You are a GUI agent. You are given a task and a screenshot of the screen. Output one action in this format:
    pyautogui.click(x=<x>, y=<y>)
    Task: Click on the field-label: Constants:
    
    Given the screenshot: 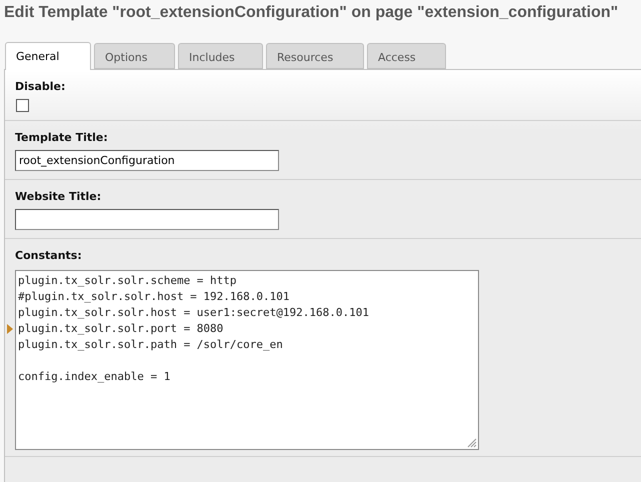 What is the action you would take?
    pyautogui.click(x=49, y=255)
    